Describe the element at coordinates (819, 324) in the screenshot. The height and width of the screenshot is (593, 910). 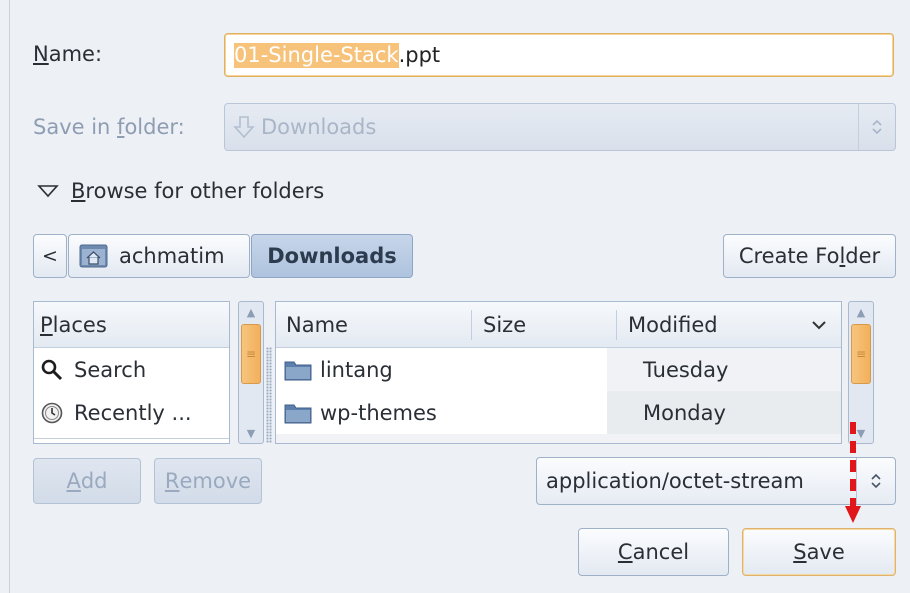
I see `sort-chevron-down-icon` at that location.